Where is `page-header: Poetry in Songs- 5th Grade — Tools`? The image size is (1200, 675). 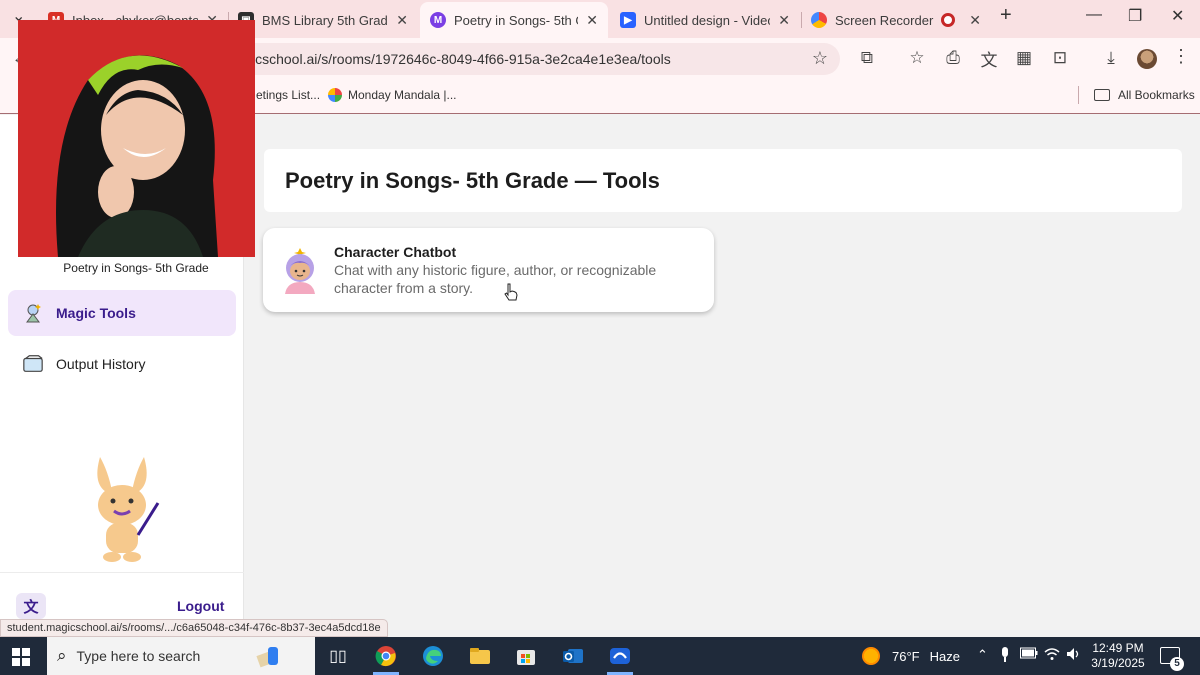
page-header: Poetry in Songs- 5th Grade — Tools is located at coordinates (723, 180).